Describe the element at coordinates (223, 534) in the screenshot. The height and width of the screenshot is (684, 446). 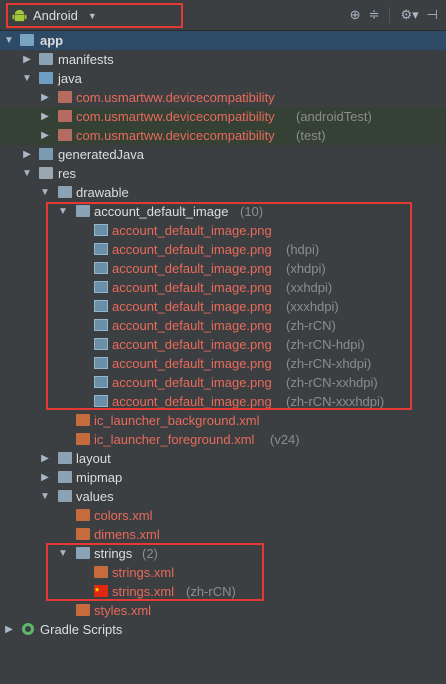
I see `tree-item-dimens-xml: dimens.xml` at that location.